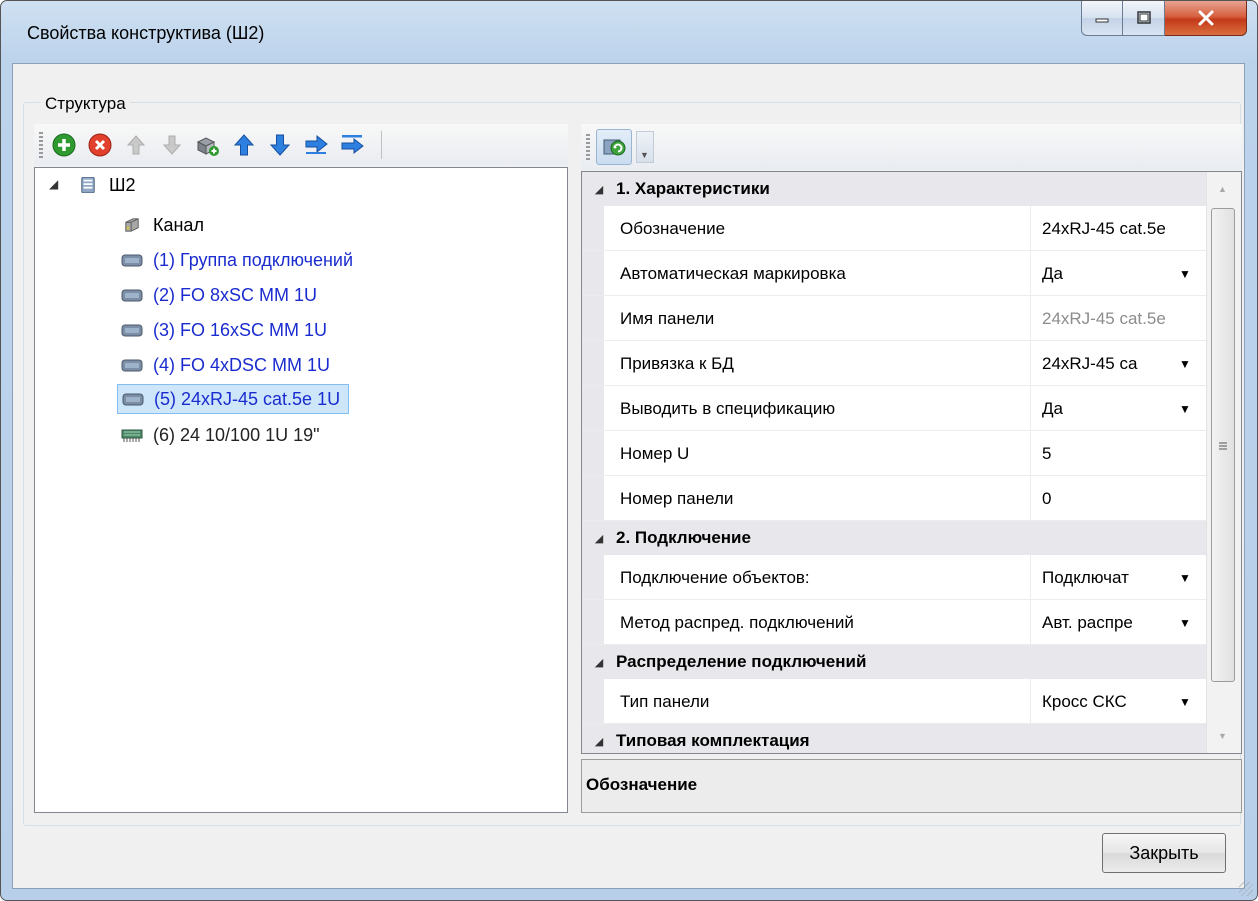 The width and height of the screenshot is (1258, 901). I want to click on arrow-down-button, so click(280, 145).